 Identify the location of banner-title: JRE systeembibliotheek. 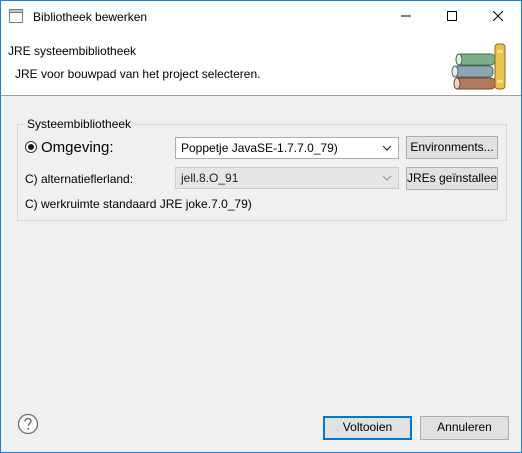
(72, 51).